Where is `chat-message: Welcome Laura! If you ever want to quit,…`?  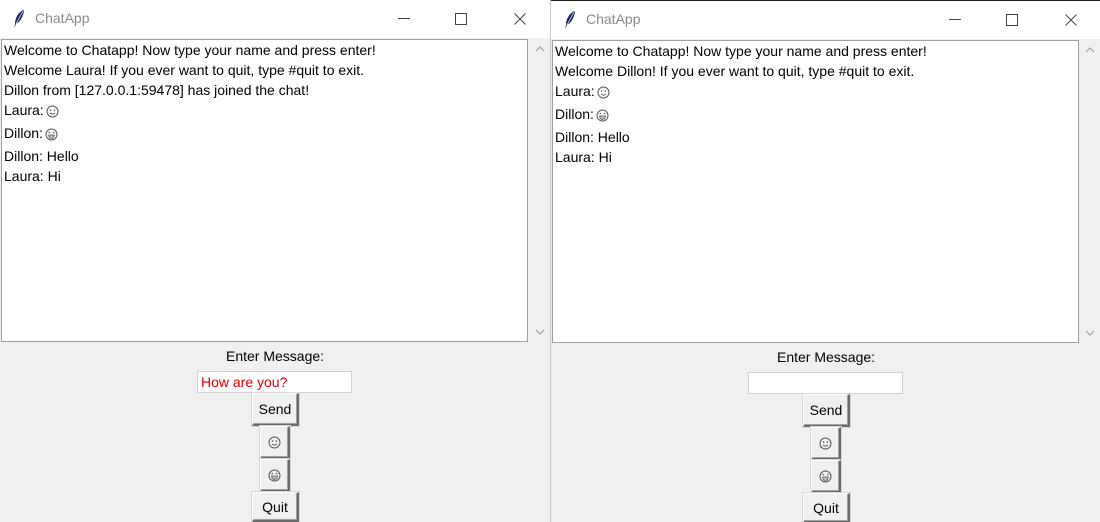
chat-message: Welcome Laura! If you ever want to quit,… is located at coordinates (264, 70).